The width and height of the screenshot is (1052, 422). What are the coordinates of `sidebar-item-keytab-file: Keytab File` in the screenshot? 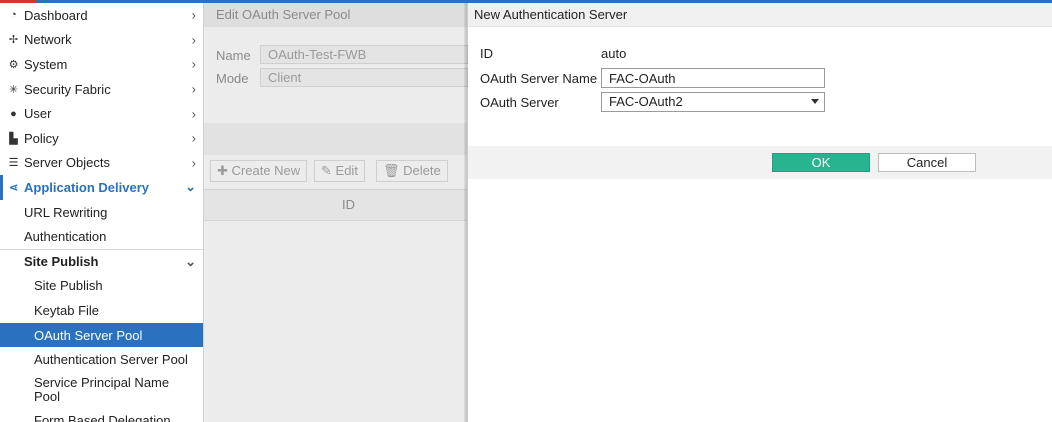 It's located at (101, 310).